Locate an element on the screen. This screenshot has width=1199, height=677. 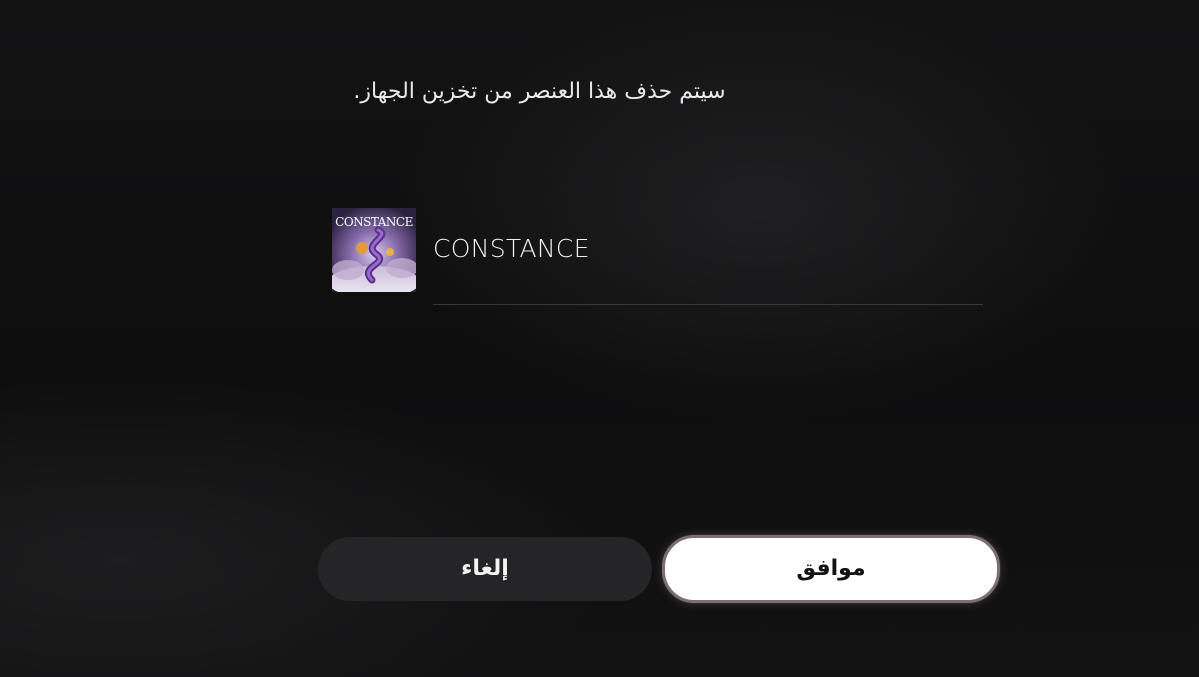
thumbnail-logo-text: CONSTANCE is located at coordinates (374, 222).